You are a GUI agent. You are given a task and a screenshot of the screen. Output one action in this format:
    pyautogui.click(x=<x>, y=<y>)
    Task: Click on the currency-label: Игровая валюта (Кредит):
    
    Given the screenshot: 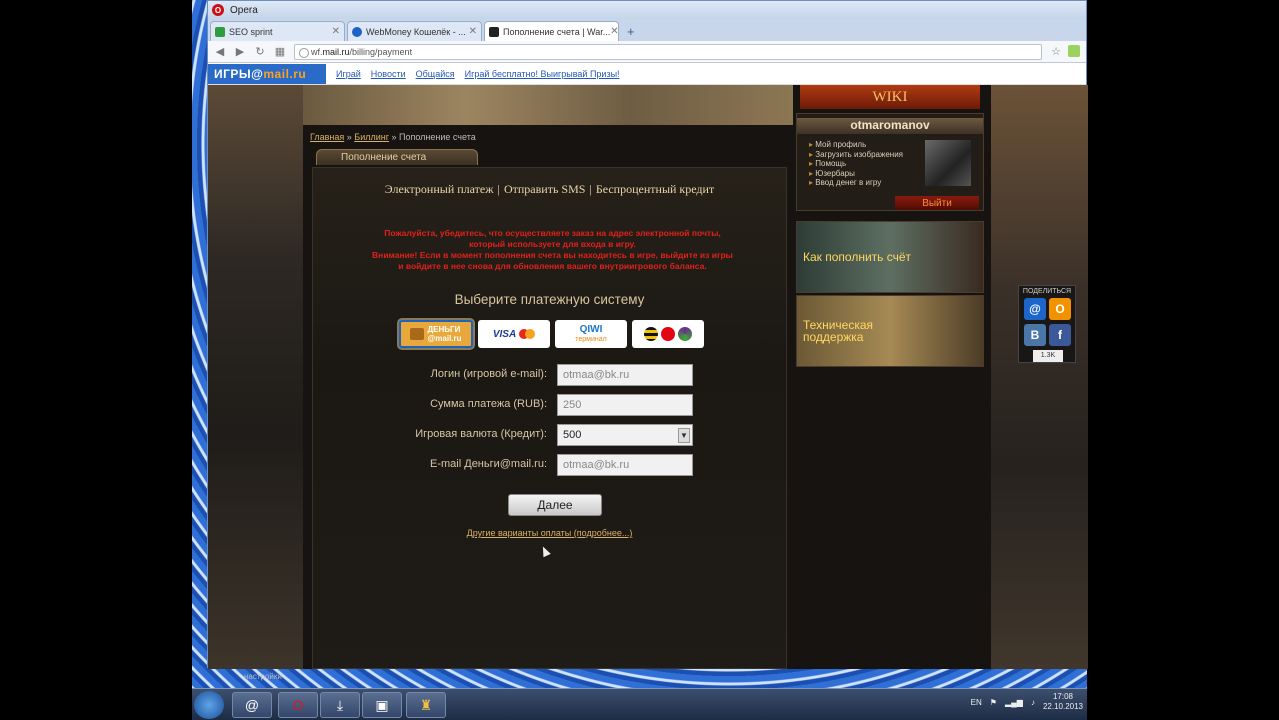 What is the action you would take?
    pyautogui.click(x=481, y=434)
    